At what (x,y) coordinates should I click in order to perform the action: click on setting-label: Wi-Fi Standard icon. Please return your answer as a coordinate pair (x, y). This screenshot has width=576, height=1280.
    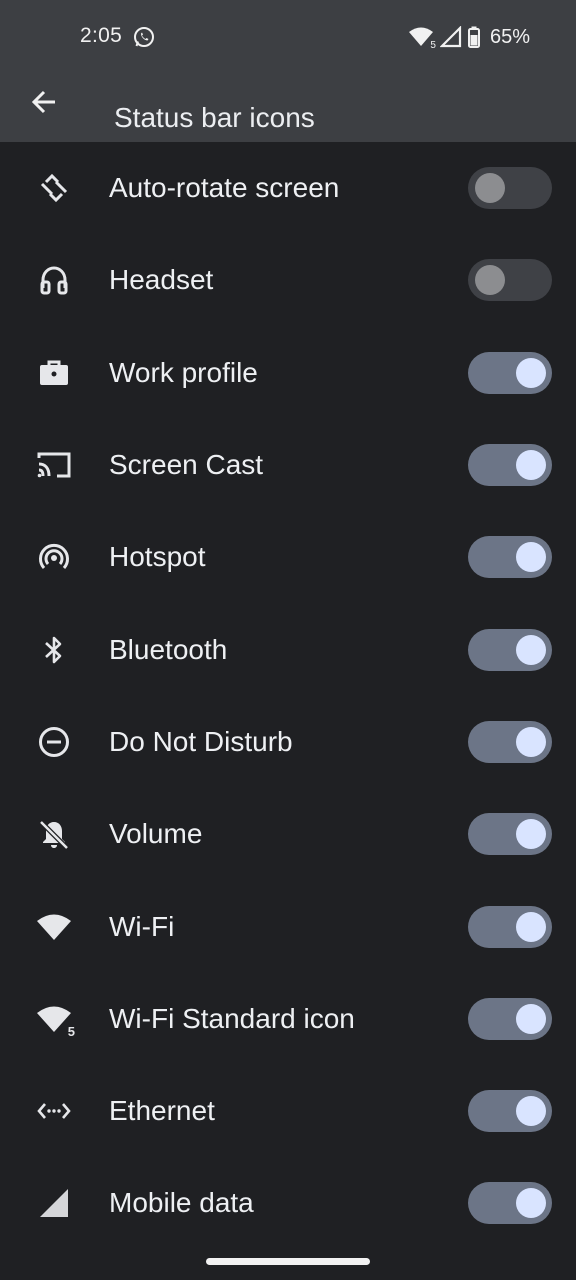
    Looking at the image, I should click on (232, 1018).